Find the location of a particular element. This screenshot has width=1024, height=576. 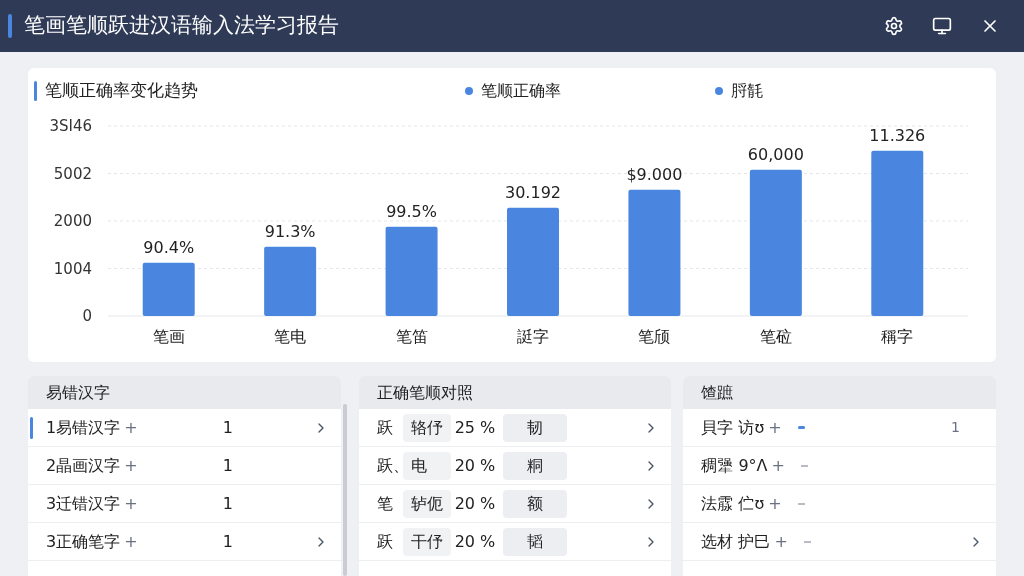

axis-tick-label: 1004 is located at coordinates (72, 268).